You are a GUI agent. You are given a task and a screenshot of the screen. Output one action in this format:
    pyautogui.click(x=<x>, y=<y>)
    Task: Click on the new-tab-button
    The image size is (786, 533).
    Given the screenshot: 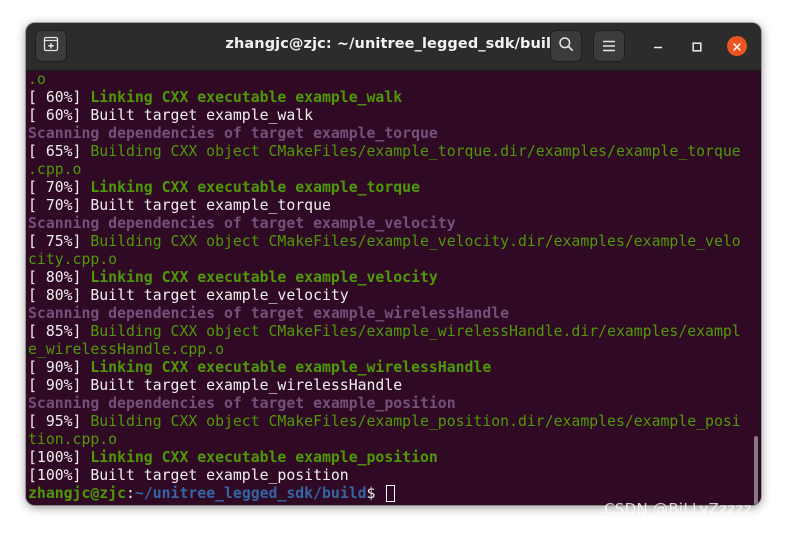 What is the action you would take?
    pyautogui.click(x=51, y=46)
    